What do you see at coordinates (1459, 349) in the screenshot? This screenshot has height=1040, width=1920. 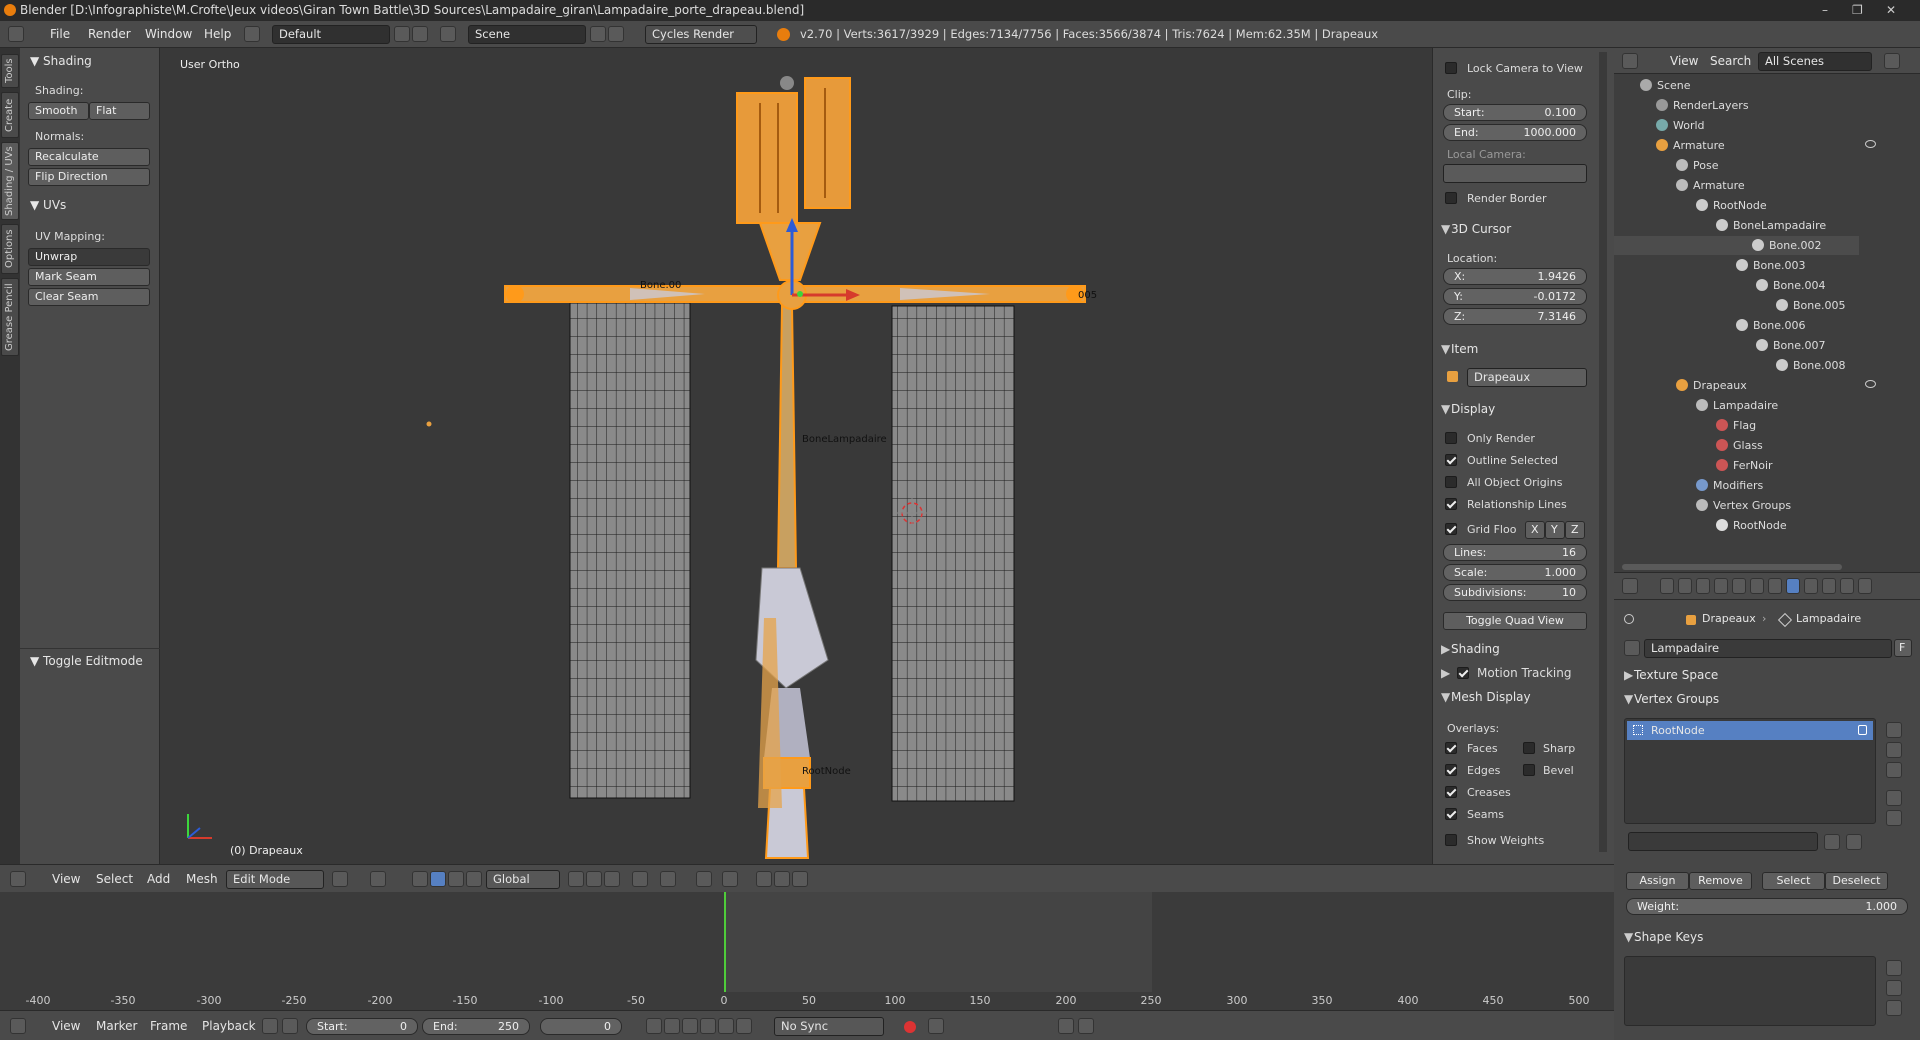 I see `item-panel-header: ▼Item` at bounding box center [1459, 349].